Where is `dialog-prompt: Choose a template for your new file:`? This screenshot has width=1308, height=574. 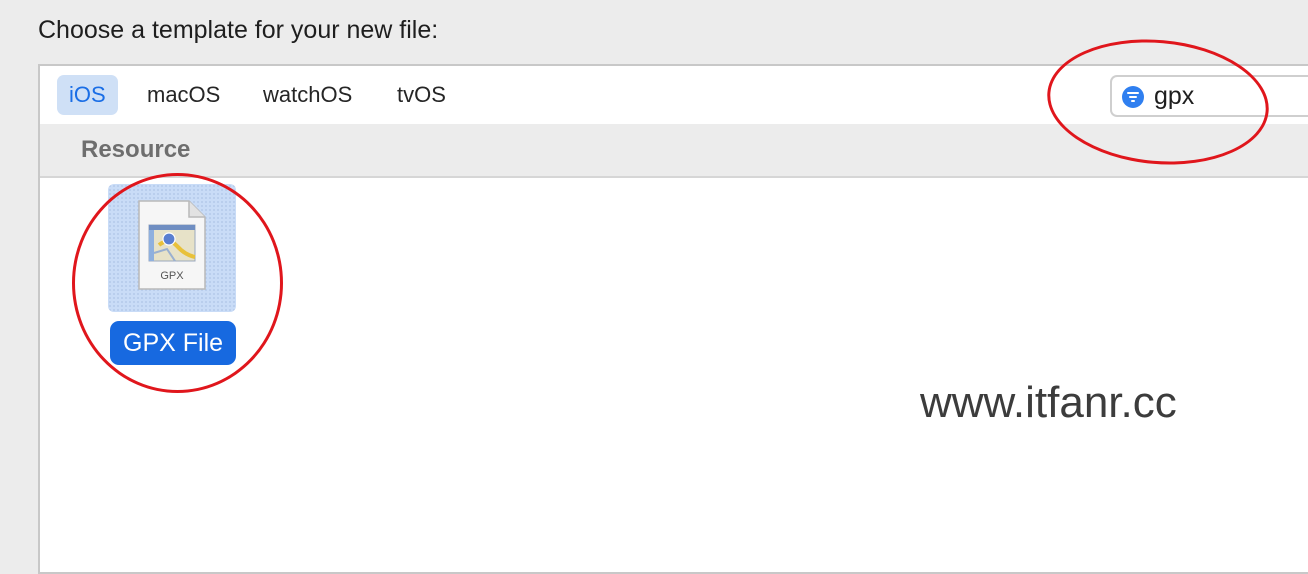
dialog-prompt: Choose a template for your new file: is located at coordinates (238, 30).